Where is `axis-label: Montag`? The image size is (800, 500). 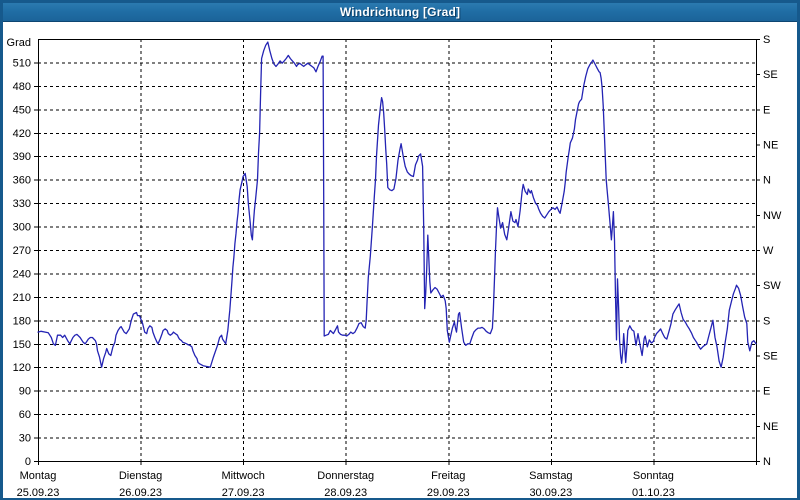 axis-label: Montag is located at coordinates (38, 476).